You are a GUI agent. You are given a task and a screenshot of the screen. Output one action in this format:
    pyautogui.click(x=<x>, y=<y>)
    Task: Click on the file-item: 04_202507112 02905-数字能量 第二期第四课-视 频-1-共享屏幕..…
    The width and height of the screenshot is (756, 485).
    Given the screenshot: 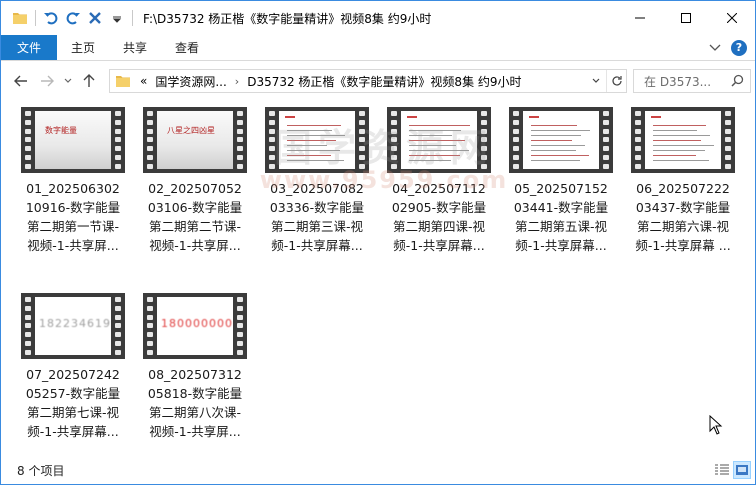 What is the action you would take?
    pyautogui.click(x=439, y=178)
    